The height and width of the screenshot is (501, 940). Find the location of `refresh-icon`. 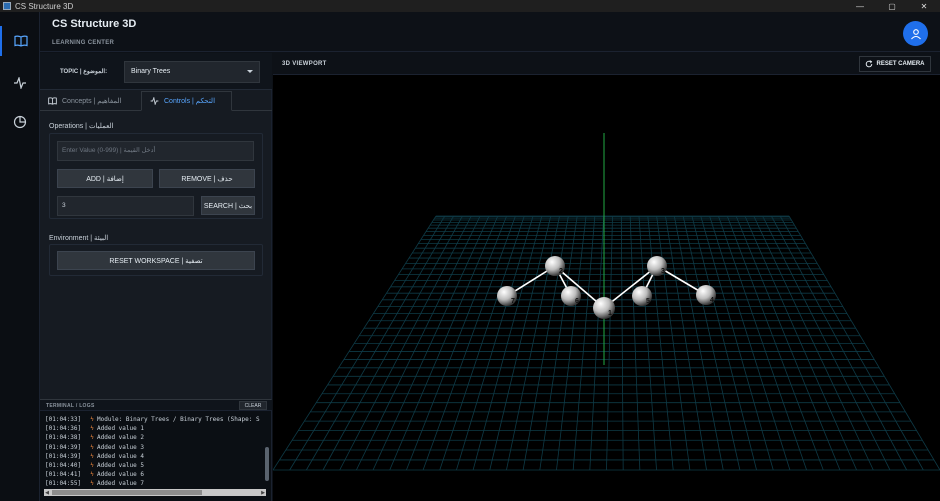

refresh-icon is located at coordinates (869, 64).